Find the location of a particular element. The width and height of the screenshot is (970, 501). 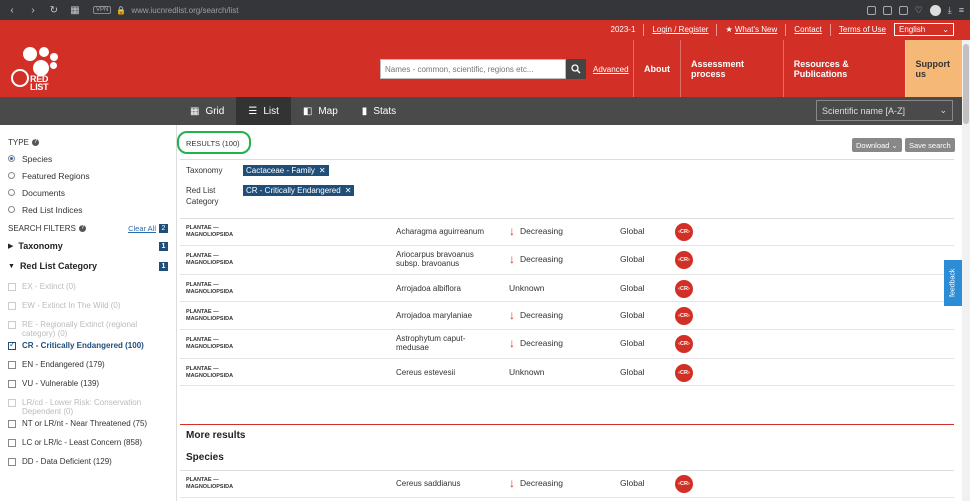

type-option-red-list-indices: Red List Indices is located at coordinates (88, 209).